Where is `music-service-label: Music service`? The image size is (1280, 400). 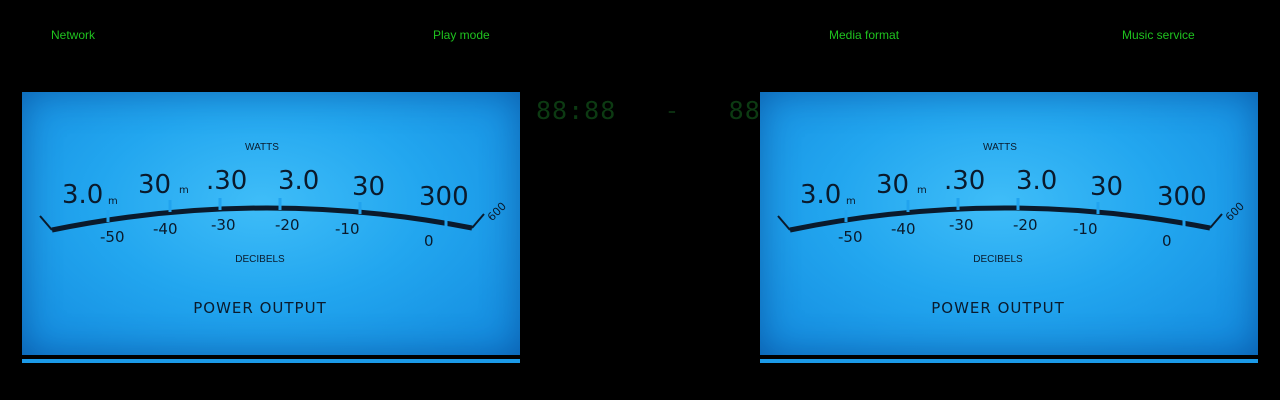 music-service-label: Music service is located at coordinates (1158, 35).